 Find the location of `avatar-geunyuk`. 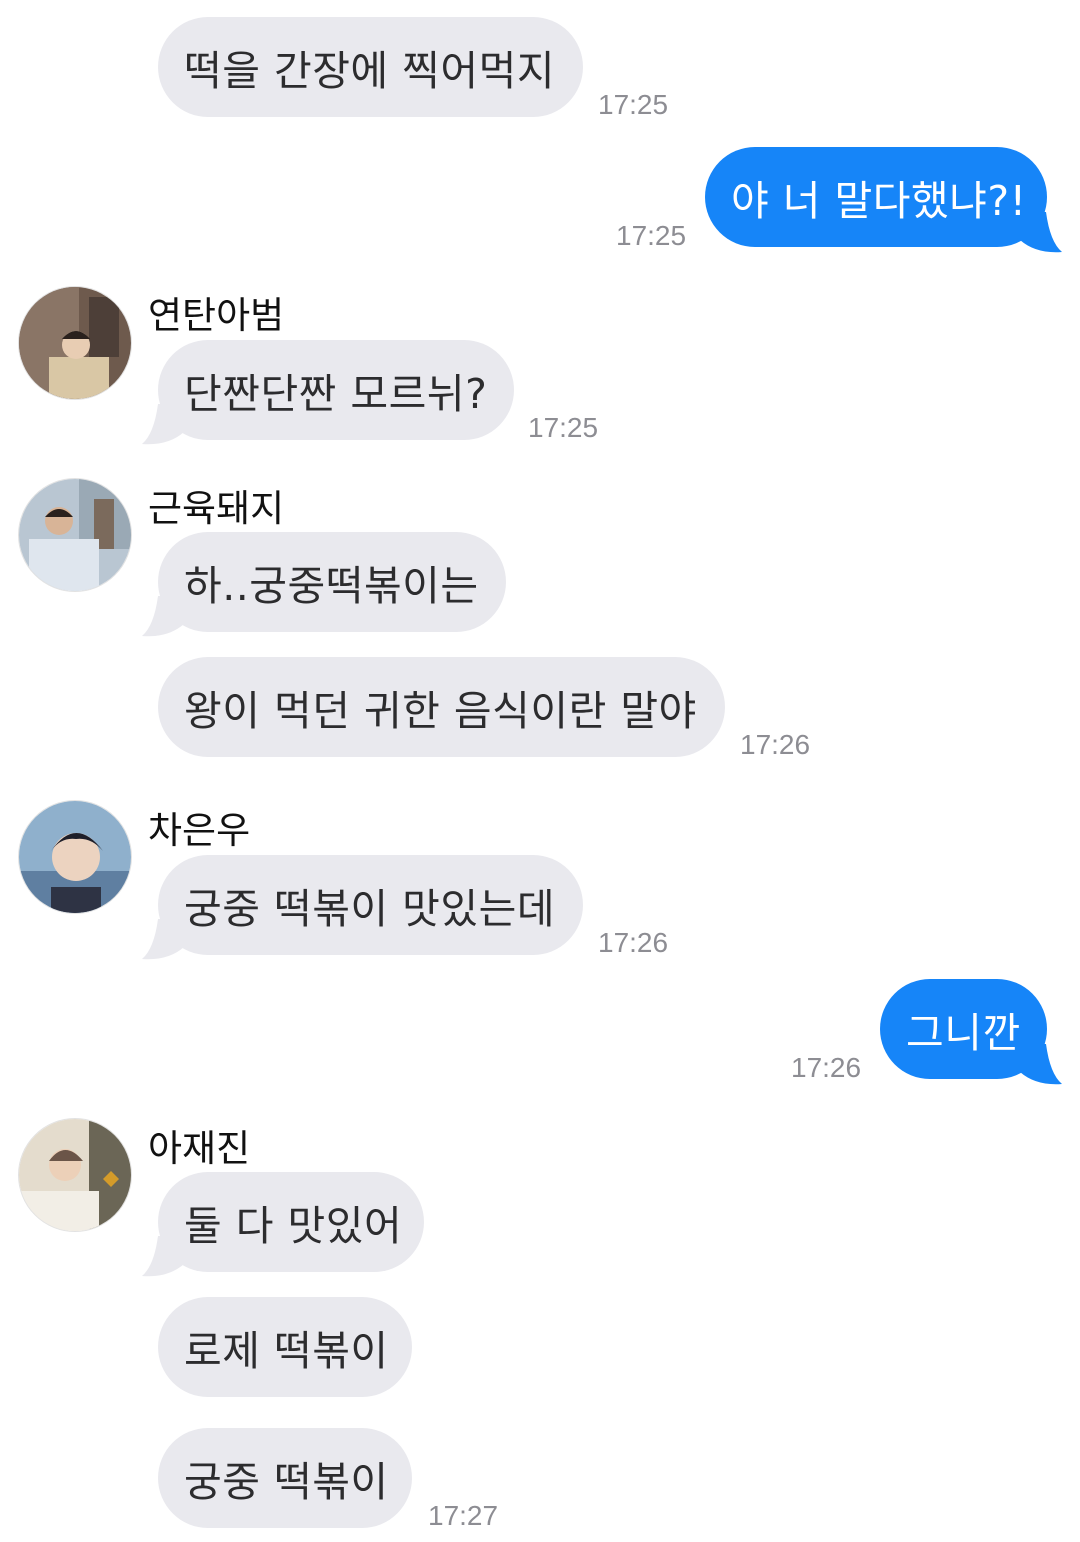

avatar-geunyuk is located at coordinates (75, 535).